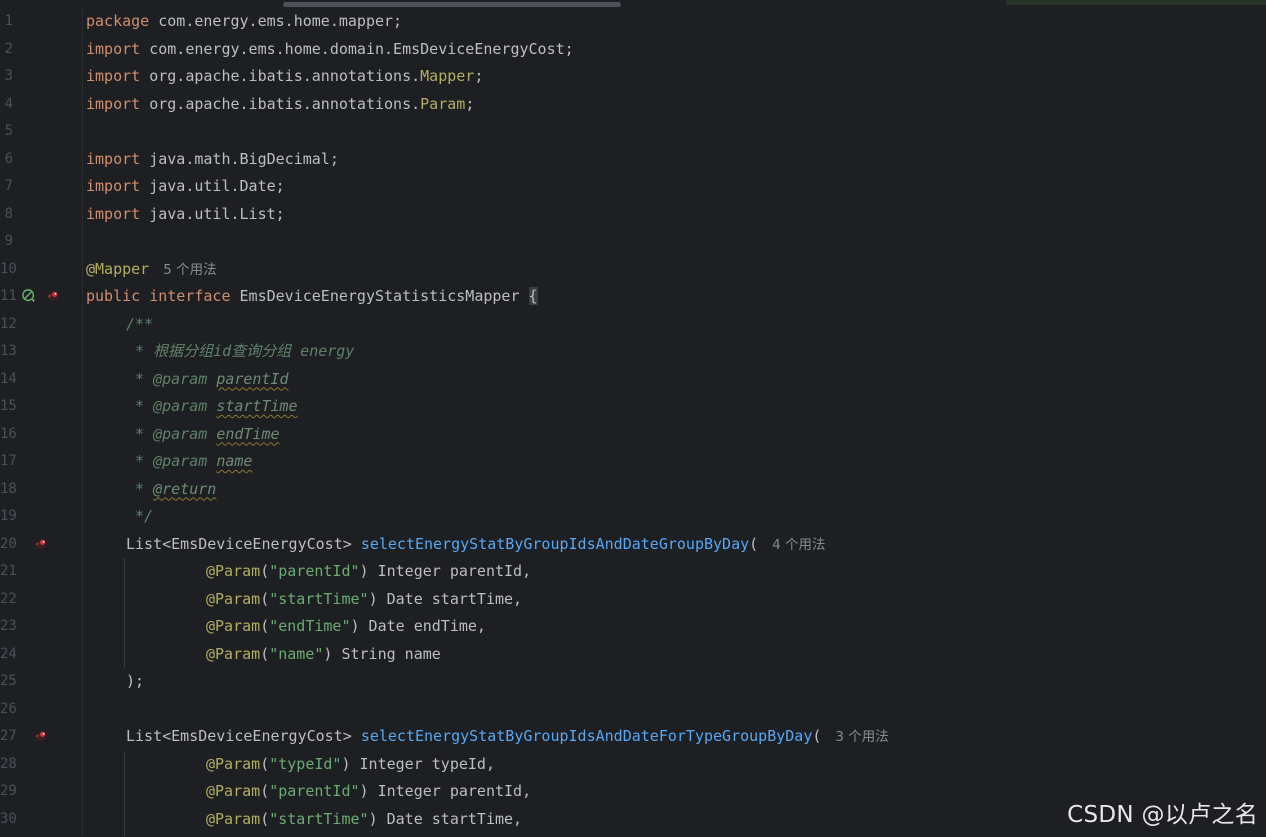 The width and height of the screenshot is (1266, 837). What do you see at coordinates (861, 737) in the screenshot?
I see `usages-inlay-hint: 3 个用法` at bounding box center [861, 737].